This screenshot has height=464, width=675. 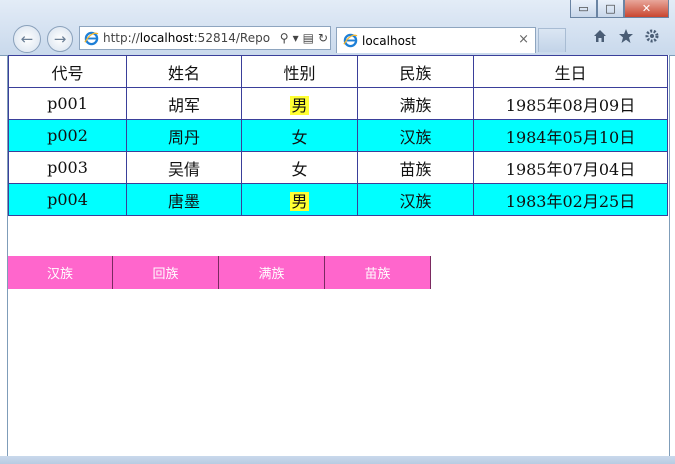 I want to click on header-code: 代号, so click(x=67, y=71).